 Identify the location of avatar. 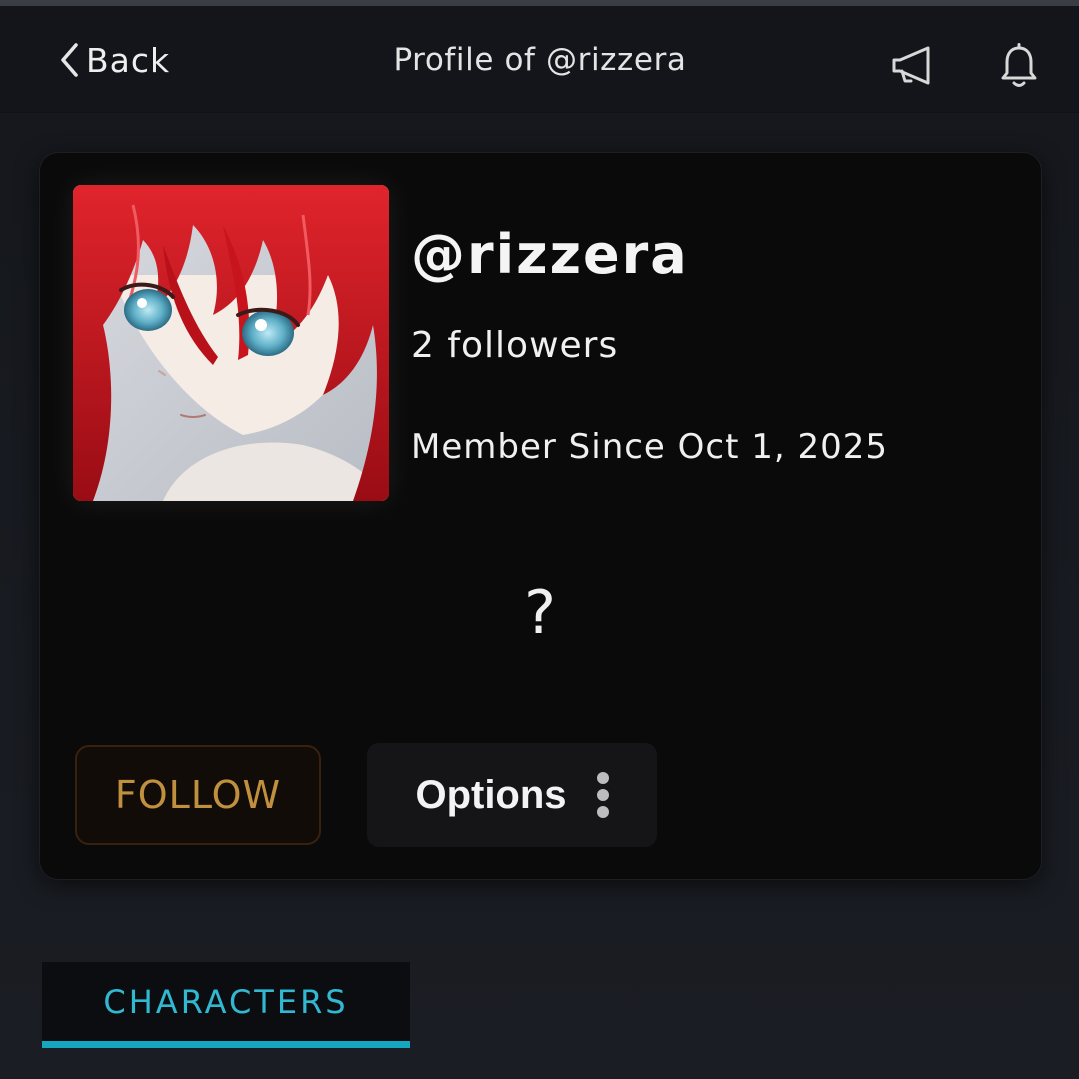
(231, 343).